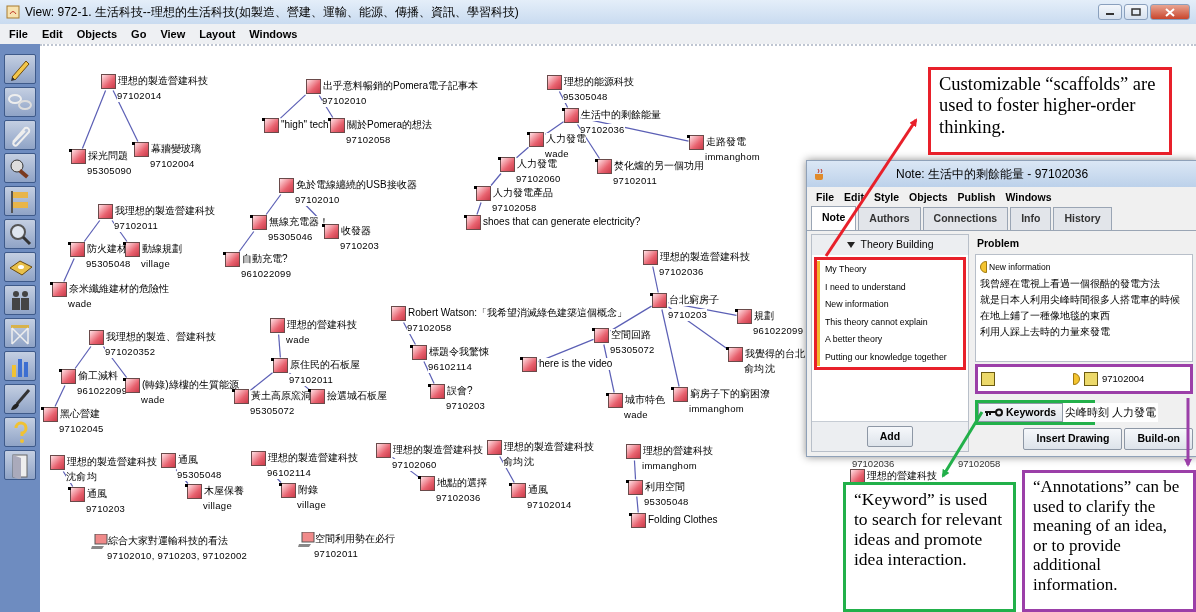 This screenshot has height=612, width=1196. Describe the element at coordinates (965, 218) in the screenshot. I see `tab: Connections` at that location.